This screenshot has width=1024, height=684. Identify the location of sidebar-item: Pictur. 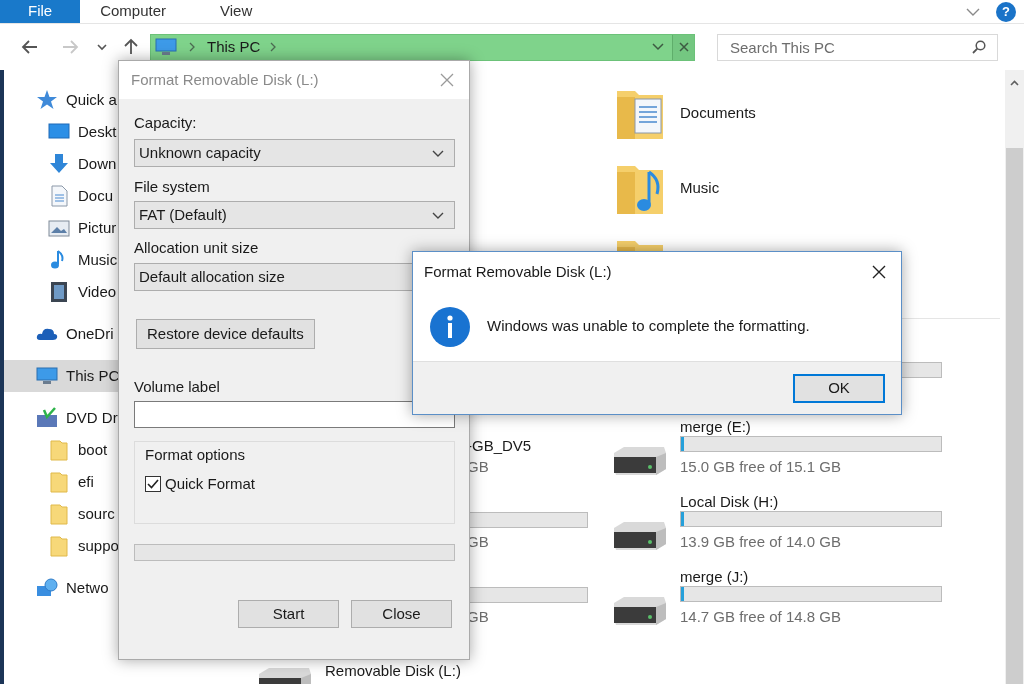
(61, 228).